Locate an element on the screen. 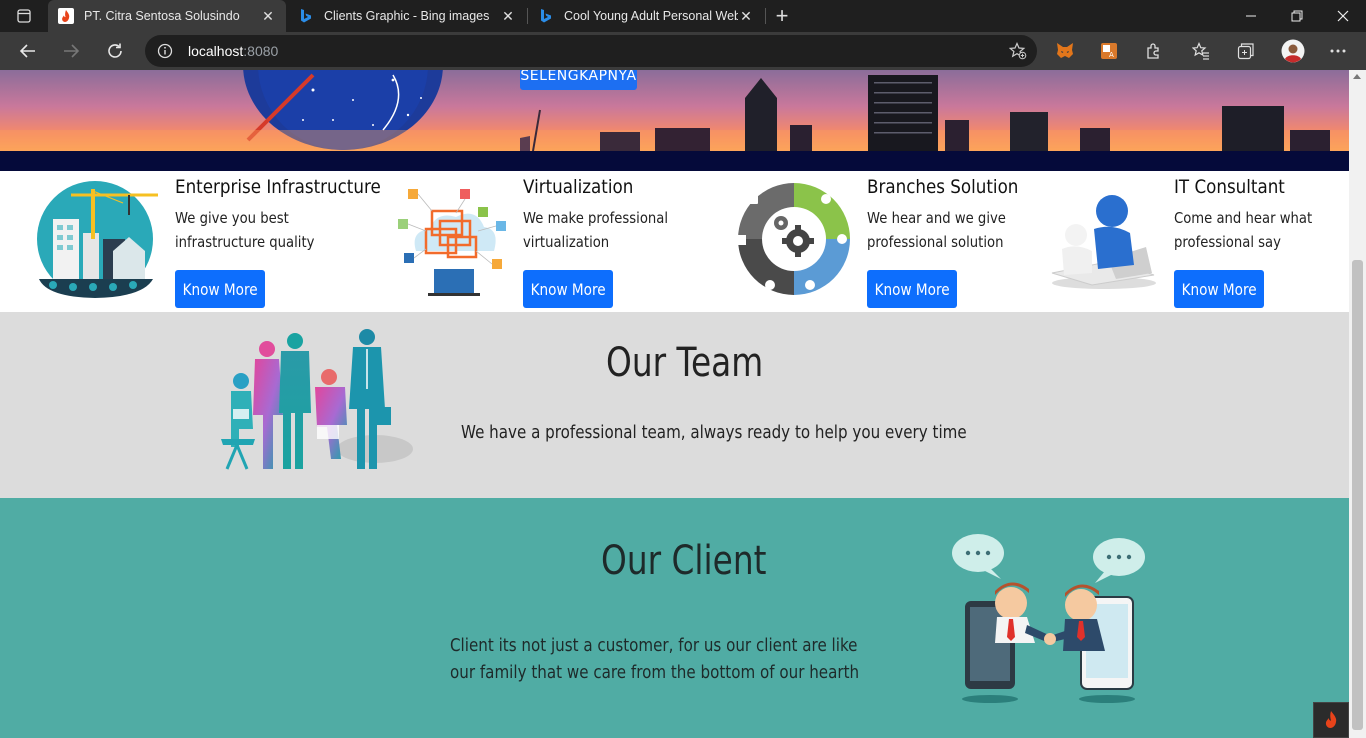 This screenshot has width=1366, height=738. consultant-illustration is located at coordinates (1102, 242).